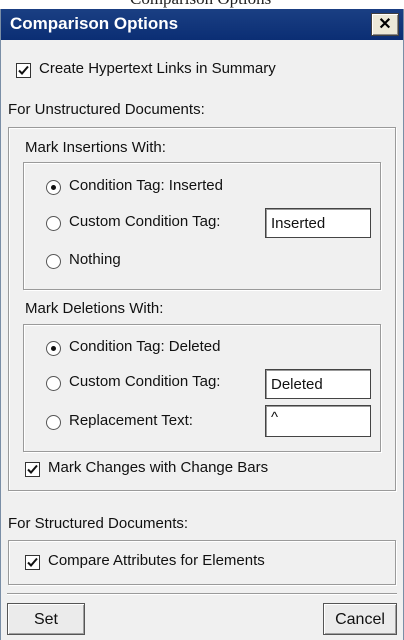  What do you see at coordinates (53, 348) in the screenshot?
I see `delete-condition-tag-radio` at bounding box center [53, 348].